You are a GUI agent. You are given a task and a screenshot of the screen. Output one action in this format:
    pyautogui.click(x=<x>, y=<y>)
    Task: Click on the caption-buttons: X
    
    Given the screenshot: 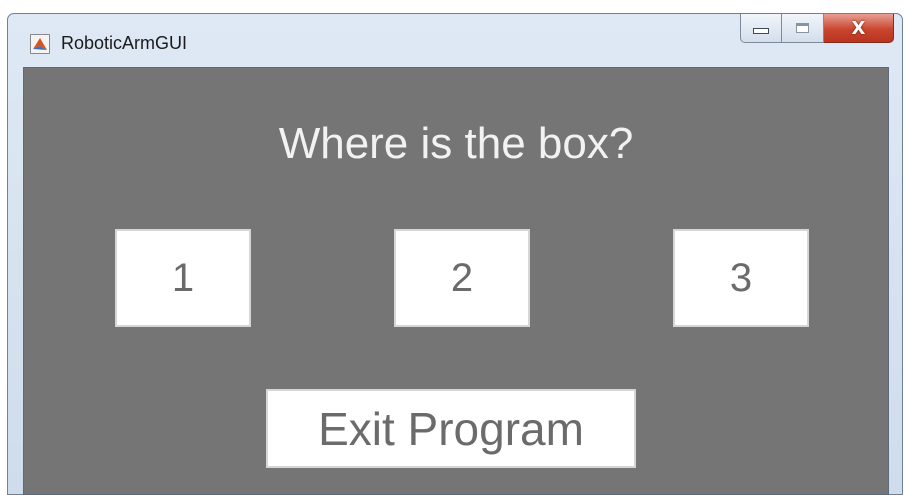 What is the action you would take?
    pyautogui.click(x=817, y=29)
    